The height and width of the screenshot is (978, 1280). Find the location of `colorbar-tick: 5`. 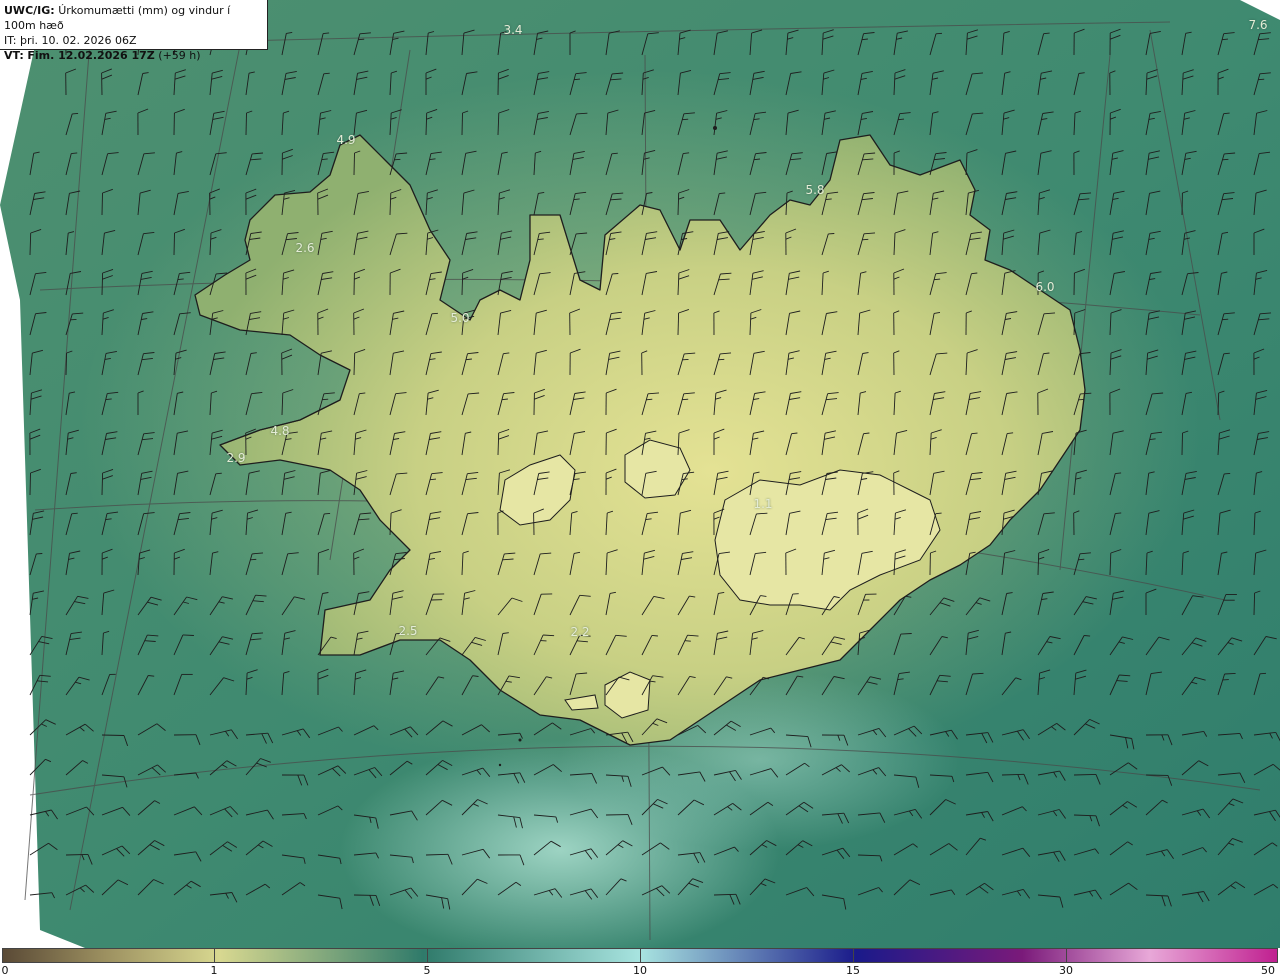

colorbar-tick: 5 is located at coordinates (427, 970).